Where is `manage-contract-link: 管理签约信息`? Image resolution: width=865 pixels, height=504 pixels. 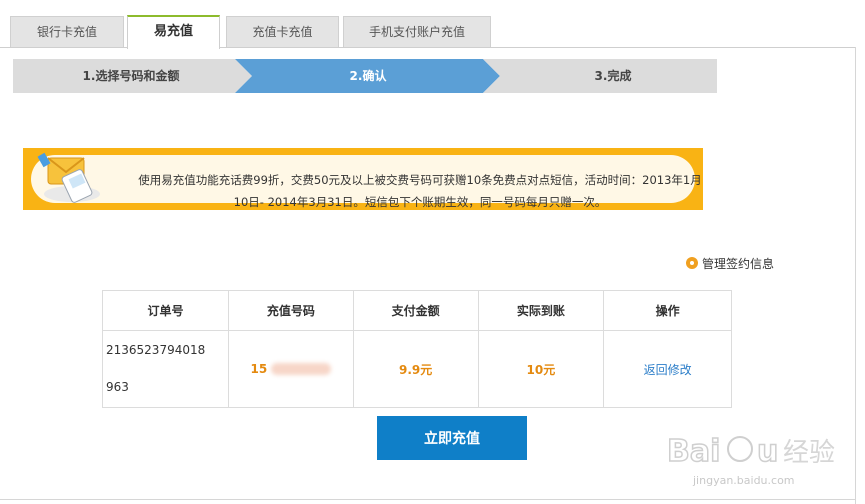
manage-contract-link: 管理签约信息 is located at coordinates (730, 263).